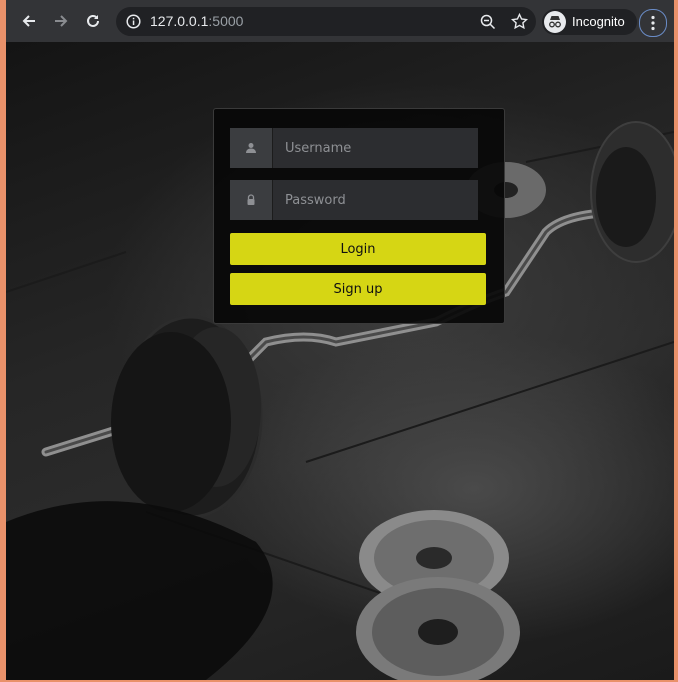 This screenshot has width=678, height=682. Describe the element at coordinates (555, 22) in the screenshot. I see `incognito-icon` at that location.